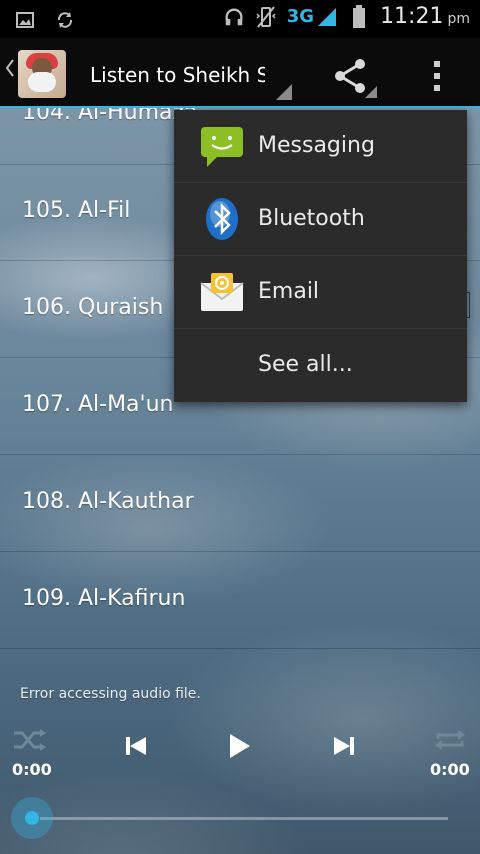 Image resolution: width=480 pixels, height=854 pixels. Describe the element at coordinates (104, 598) in the screenshot. I see `list-item-label: 109. Al-Kafirun` at that location.